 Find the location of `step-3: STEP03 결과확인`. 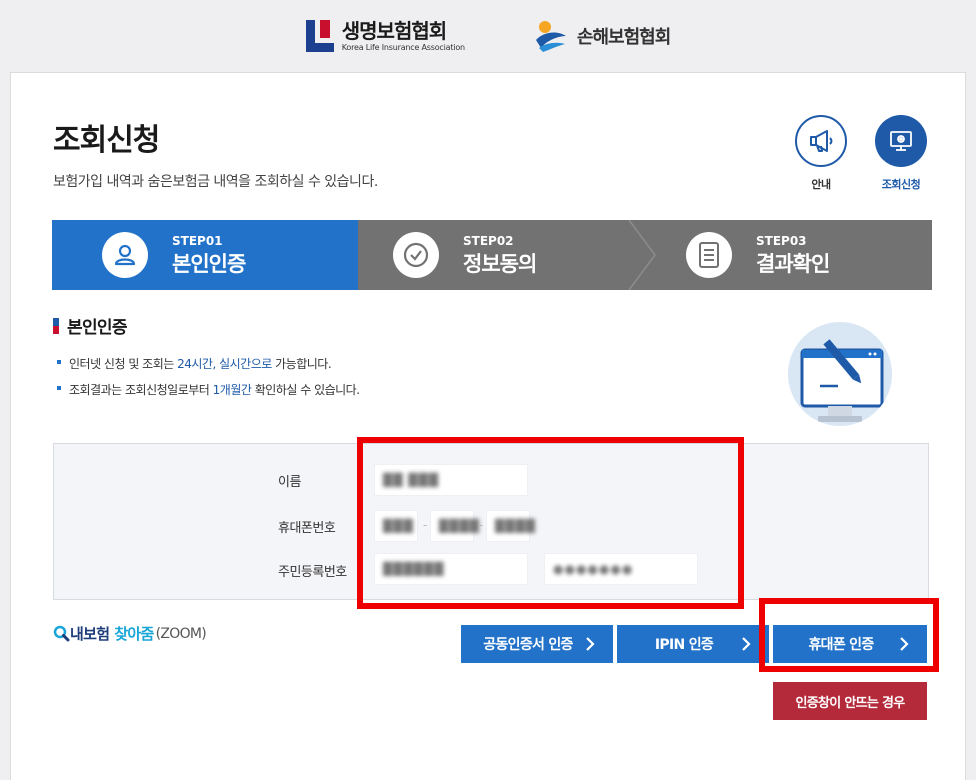

step-3: STEP03 결과확인 is located at coordinates (758, 255).